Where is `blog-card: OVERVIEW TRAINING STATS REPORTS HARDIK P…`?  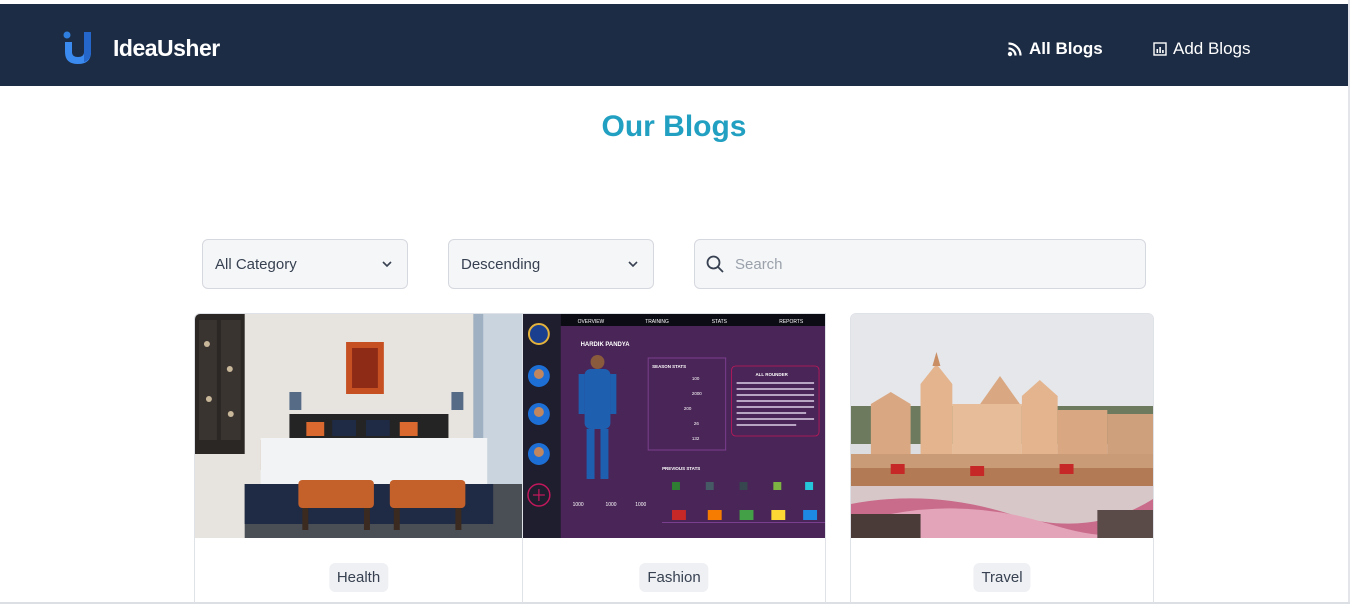
blog-card: OVERVIEW TRAINING STATS REPORTS HARDIK P… is located at coordinates (674, 458).